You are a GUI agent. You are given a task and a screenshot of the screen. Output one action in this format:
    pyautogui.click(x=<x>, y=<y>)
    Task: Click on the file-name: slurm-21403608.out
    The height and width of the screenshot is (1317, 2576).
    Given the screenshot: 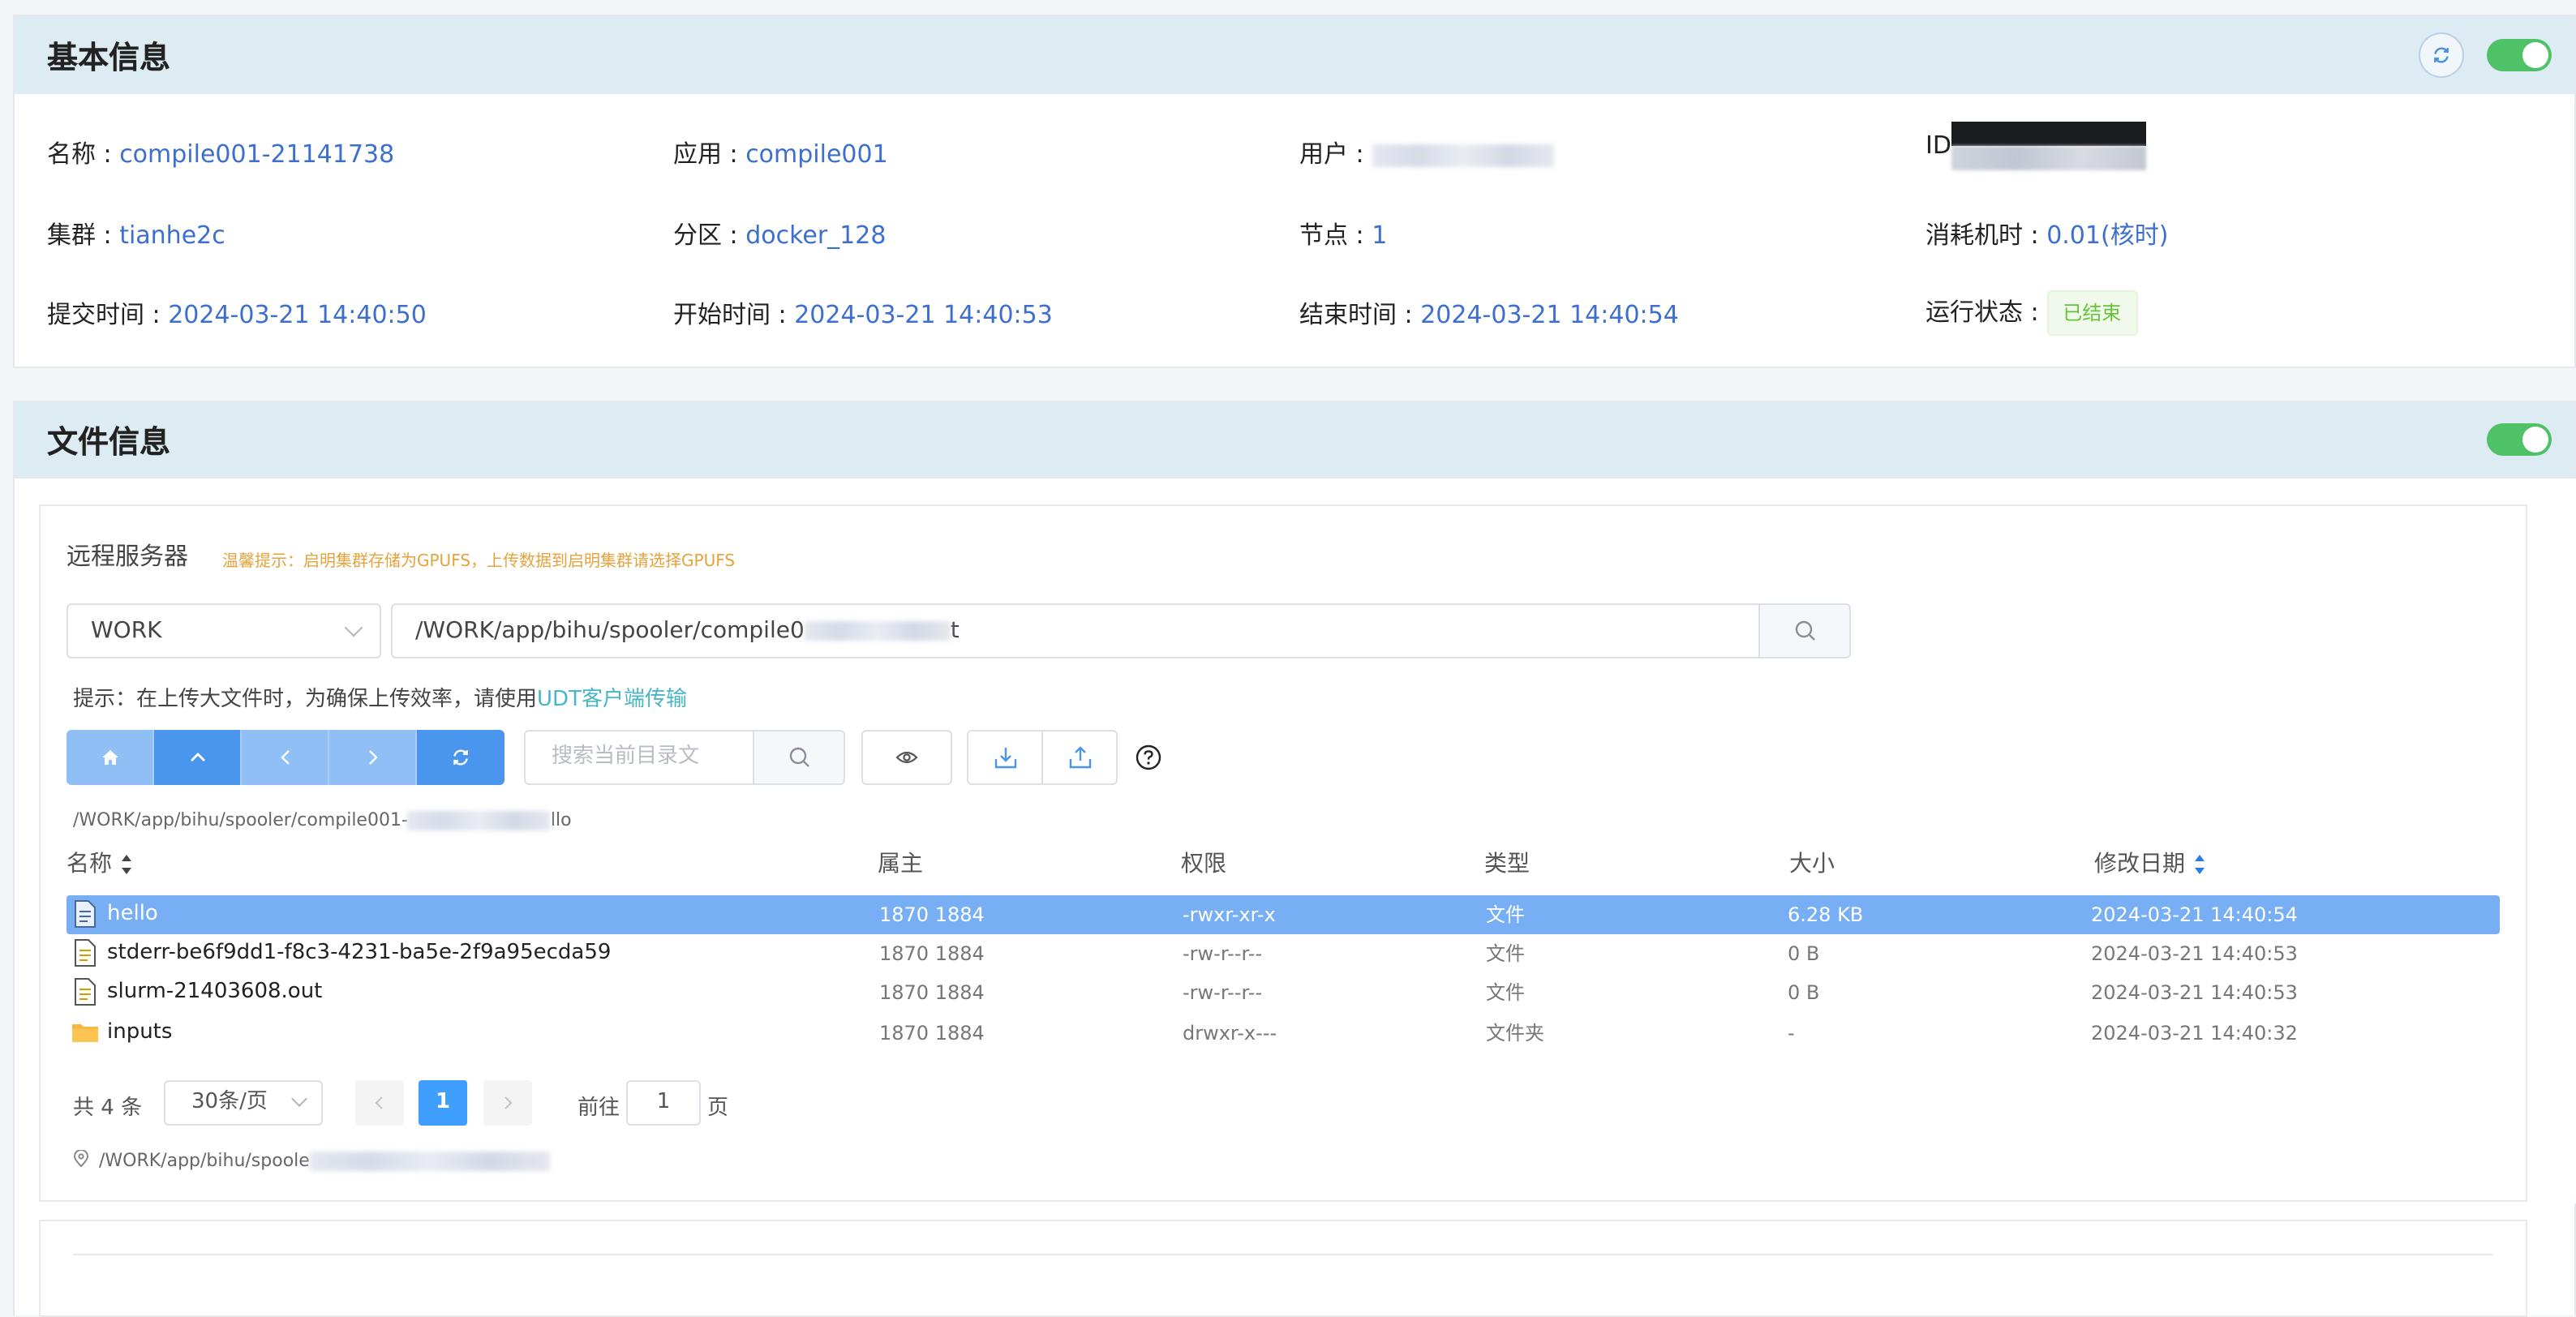 What is the action you would take?
    pyautogui.click(x=215, y=992)
    